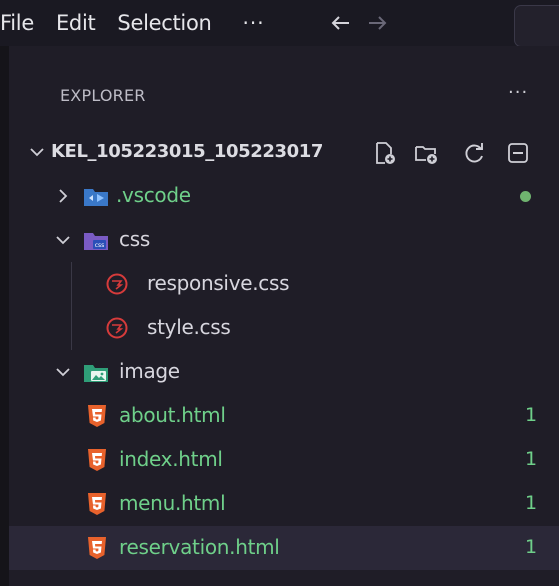 The height and width of the screenshot is (586, 559). What do you see at coordinates (103, 95) in the screenshot?
I see `explorer-title: EXPLORER` at bounding box center [103, 95].